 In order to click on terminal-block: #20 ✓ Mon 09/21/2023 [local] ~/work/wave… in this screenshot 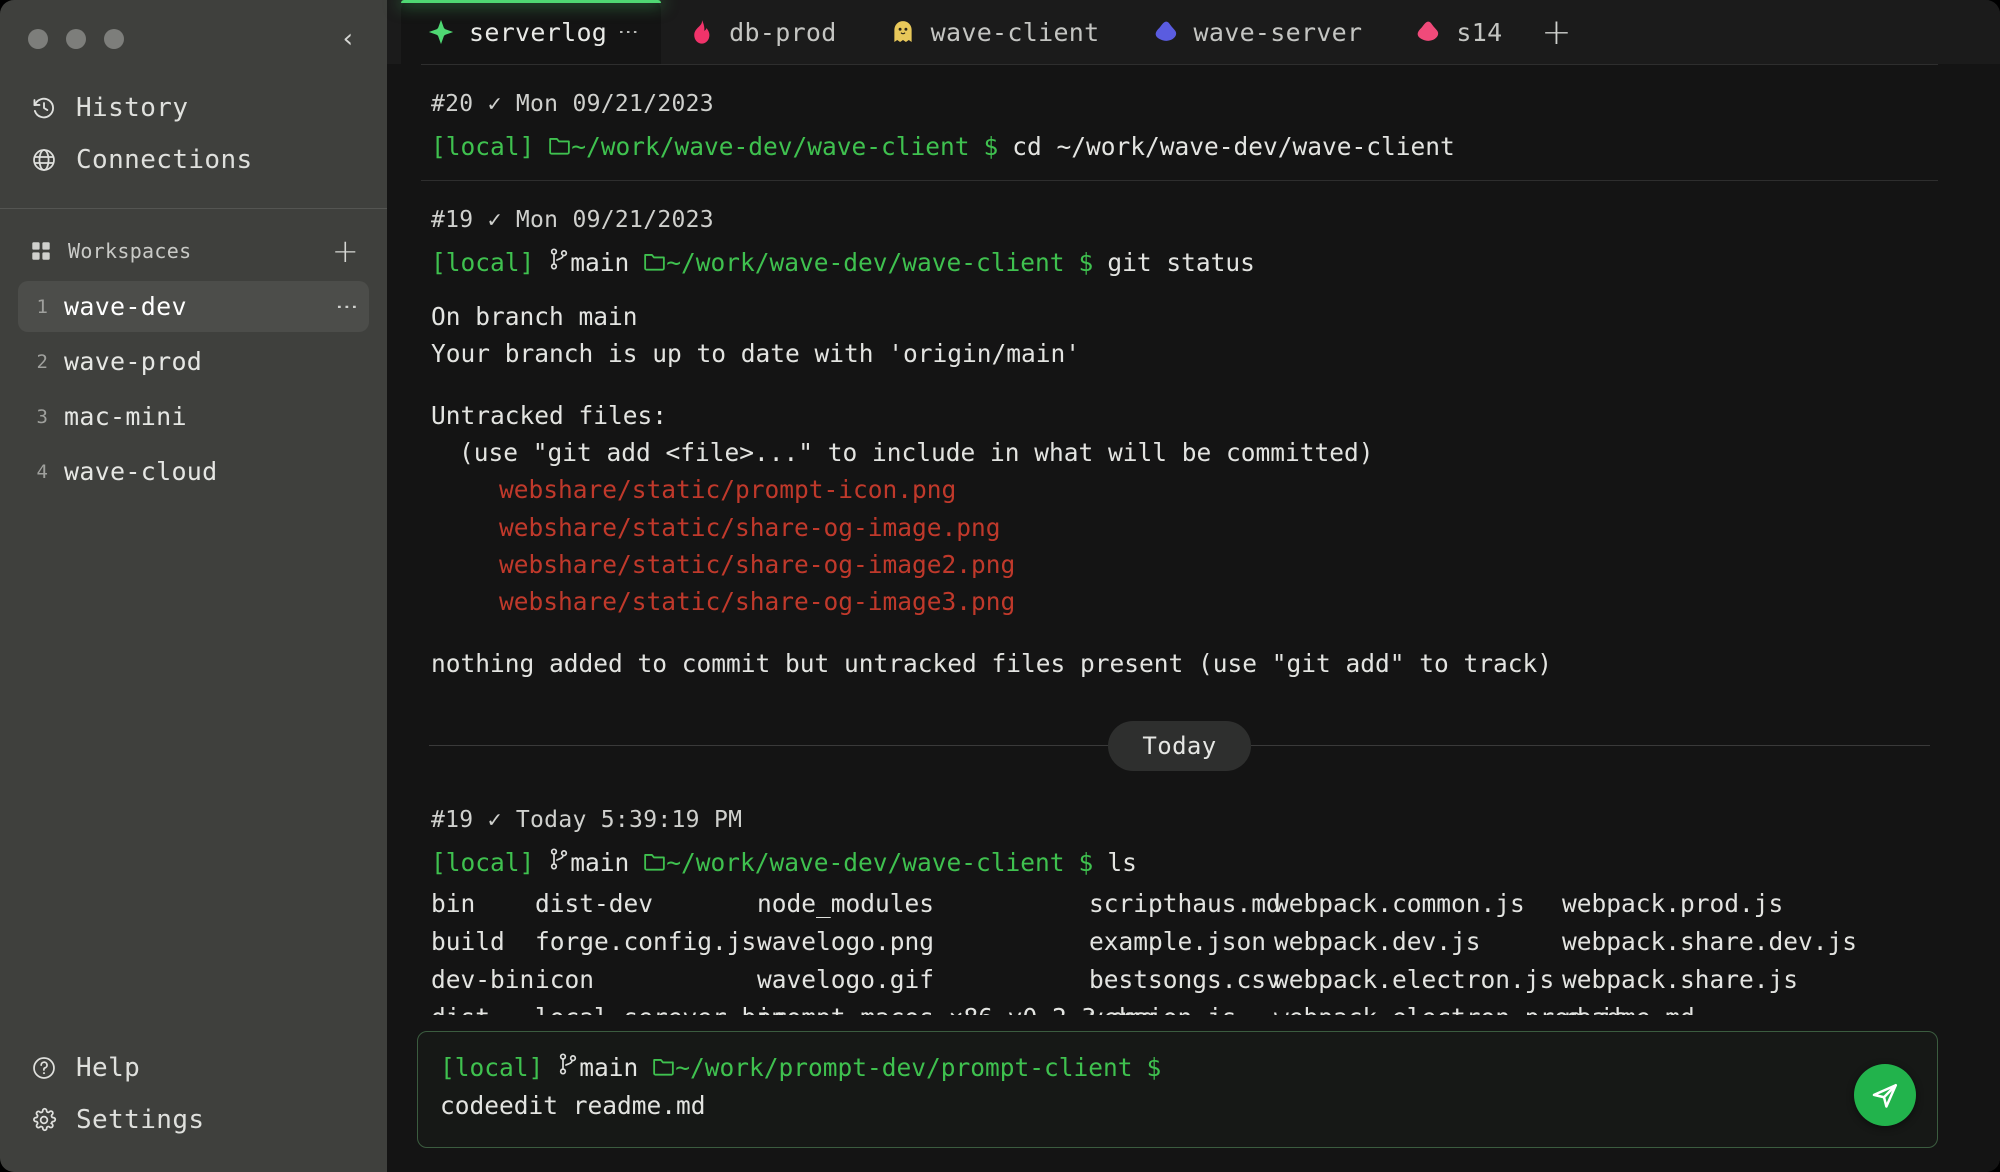, I will do `click(1179, 122)`.